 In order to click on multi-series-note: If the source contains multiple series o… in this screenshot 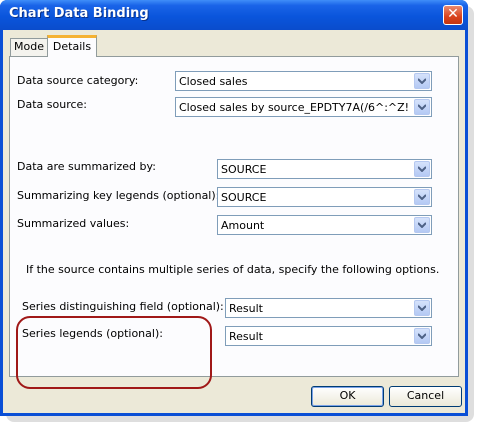, I will do `click(233, 269)`.